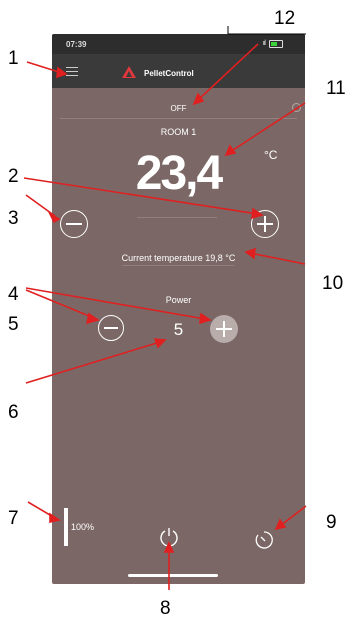  Describe the element at coordinates (165, 608) in the screenshot. I see `callout-number: 8` at that location.